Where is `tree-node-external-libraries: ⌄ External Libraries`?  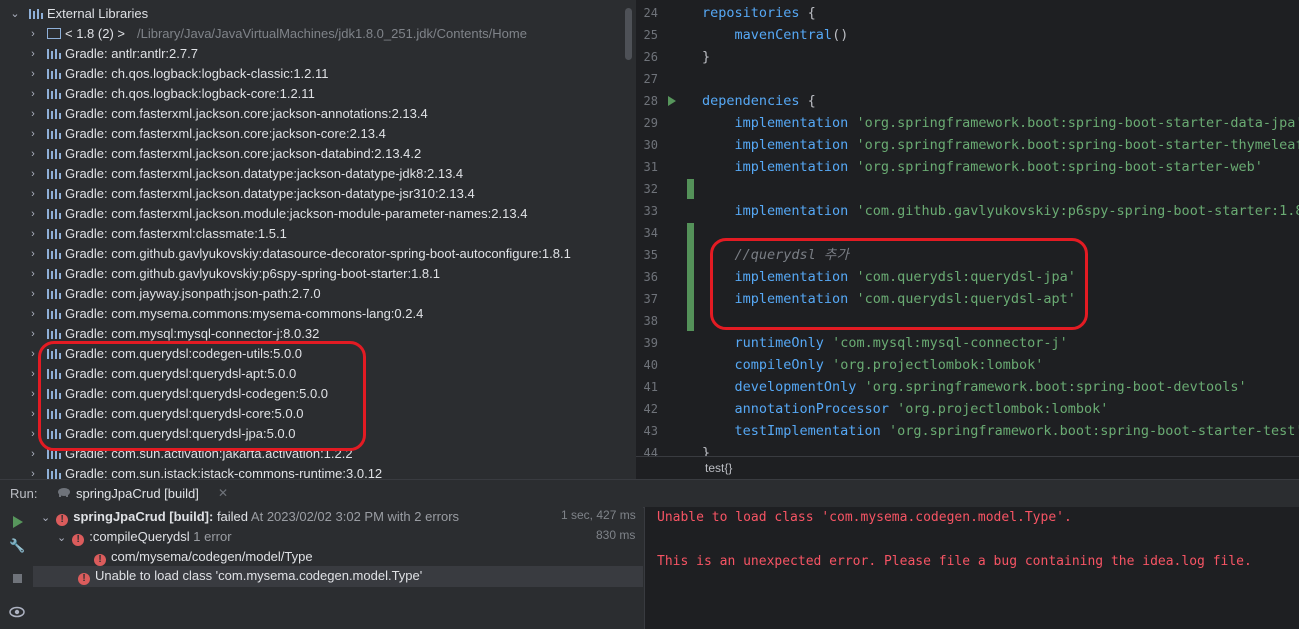 tree-node-external-libraries: ⌄ External Libraries is located at coordinates (310, 14).